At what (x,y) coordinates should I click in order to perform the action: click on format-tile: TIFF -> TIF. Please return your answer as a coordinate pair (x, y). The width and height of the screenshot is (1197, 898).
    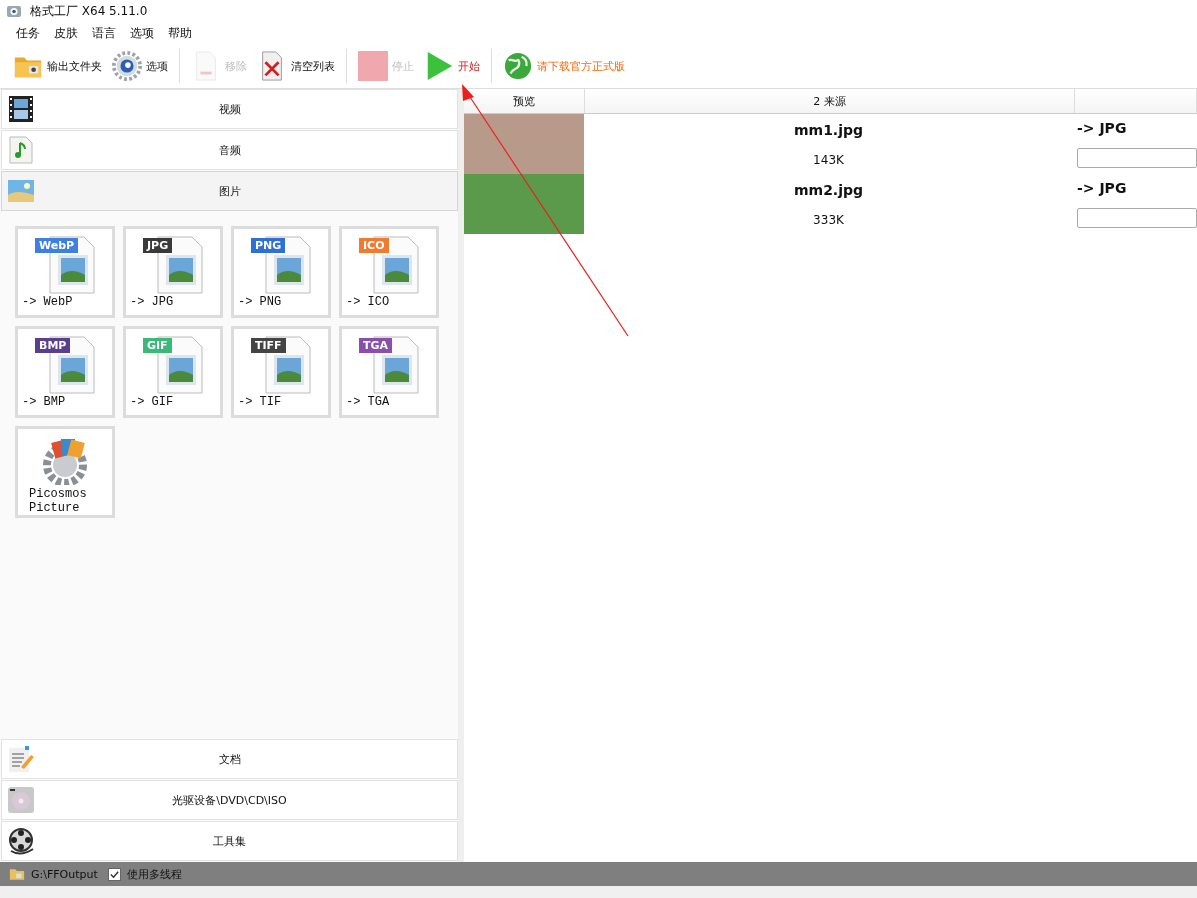
    Looking at the image, I should click on (281, 372).